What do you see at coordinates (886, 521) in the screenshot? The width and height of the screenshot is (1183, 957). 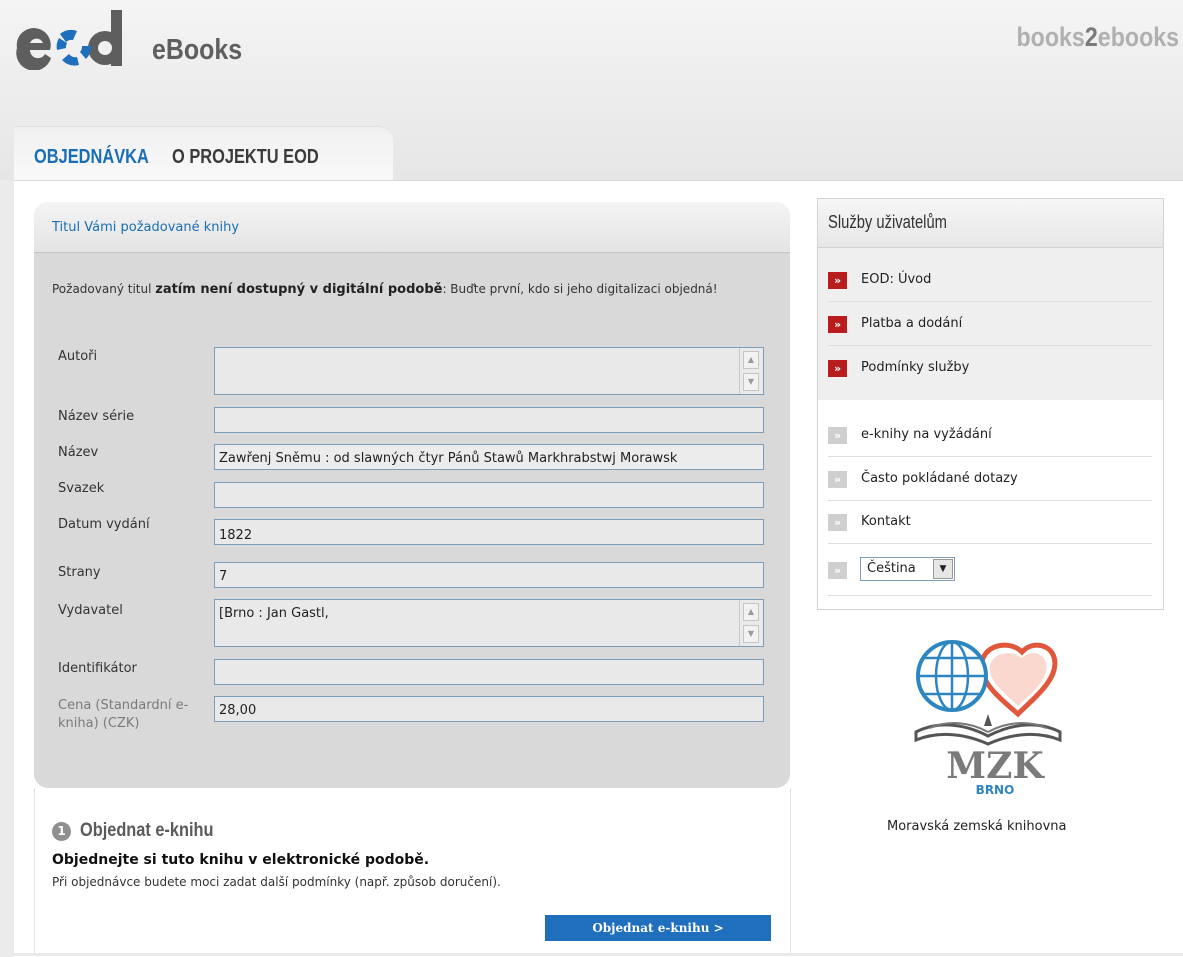 I see `sidebar-item-label: Kontakt` at bounding box center [886, 521].